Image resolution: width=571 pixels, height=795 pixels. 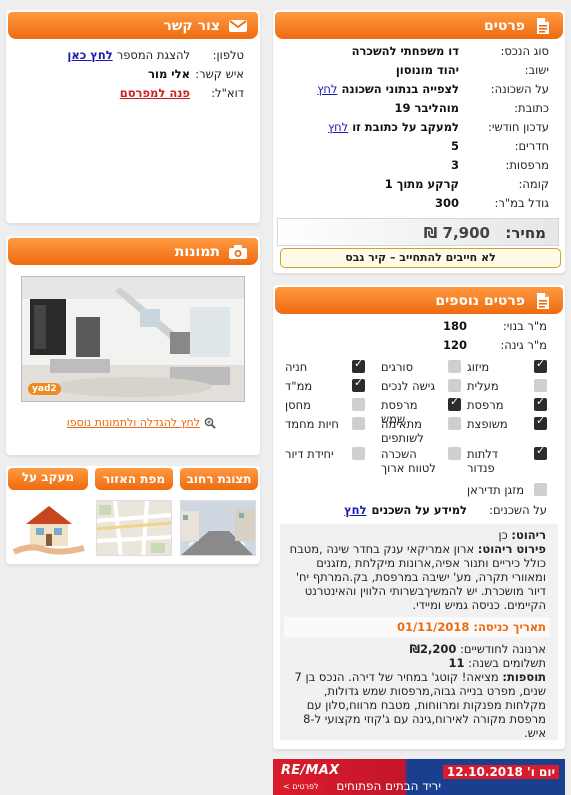 I want to click on property-photo: yad2, so click(x=133, y=339).